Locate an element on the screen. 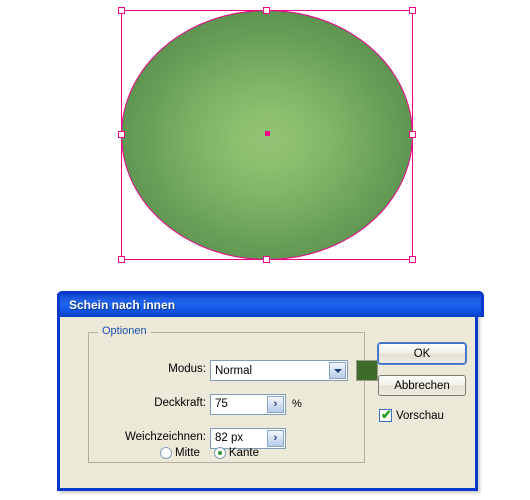  ok-button: OK is located at coordinates (422, 353).